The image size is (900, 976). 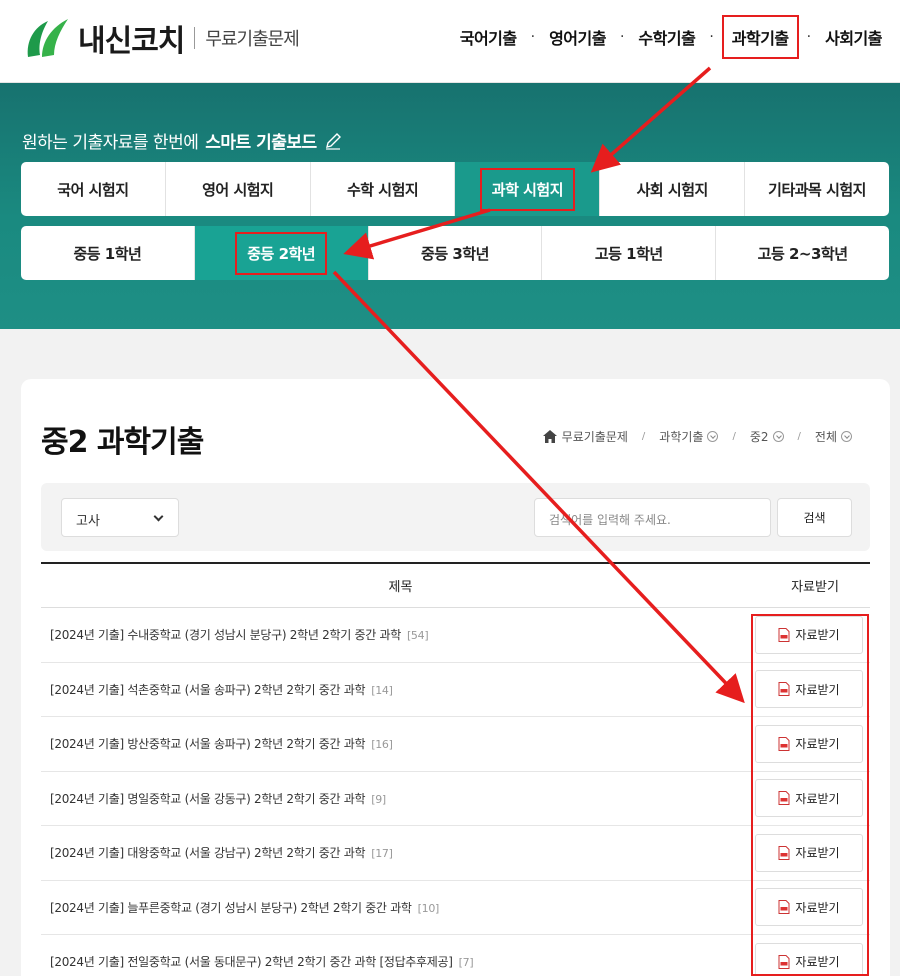 What do you see at coordinates (428, 908) in the screenshot?
I see `row-count: [10]` at bounding box center [428, 908].